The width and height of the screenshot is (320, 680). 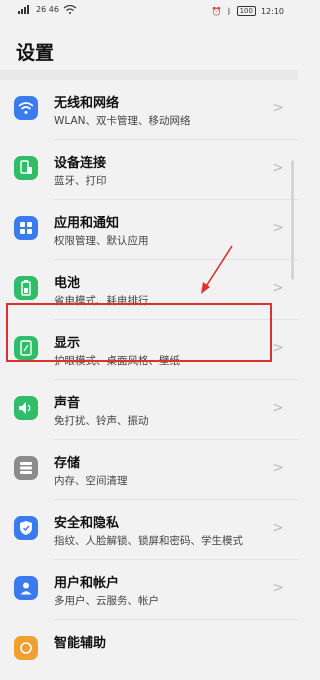 I want to click on item-title: 应用和通知, so click(x=87, y=223).